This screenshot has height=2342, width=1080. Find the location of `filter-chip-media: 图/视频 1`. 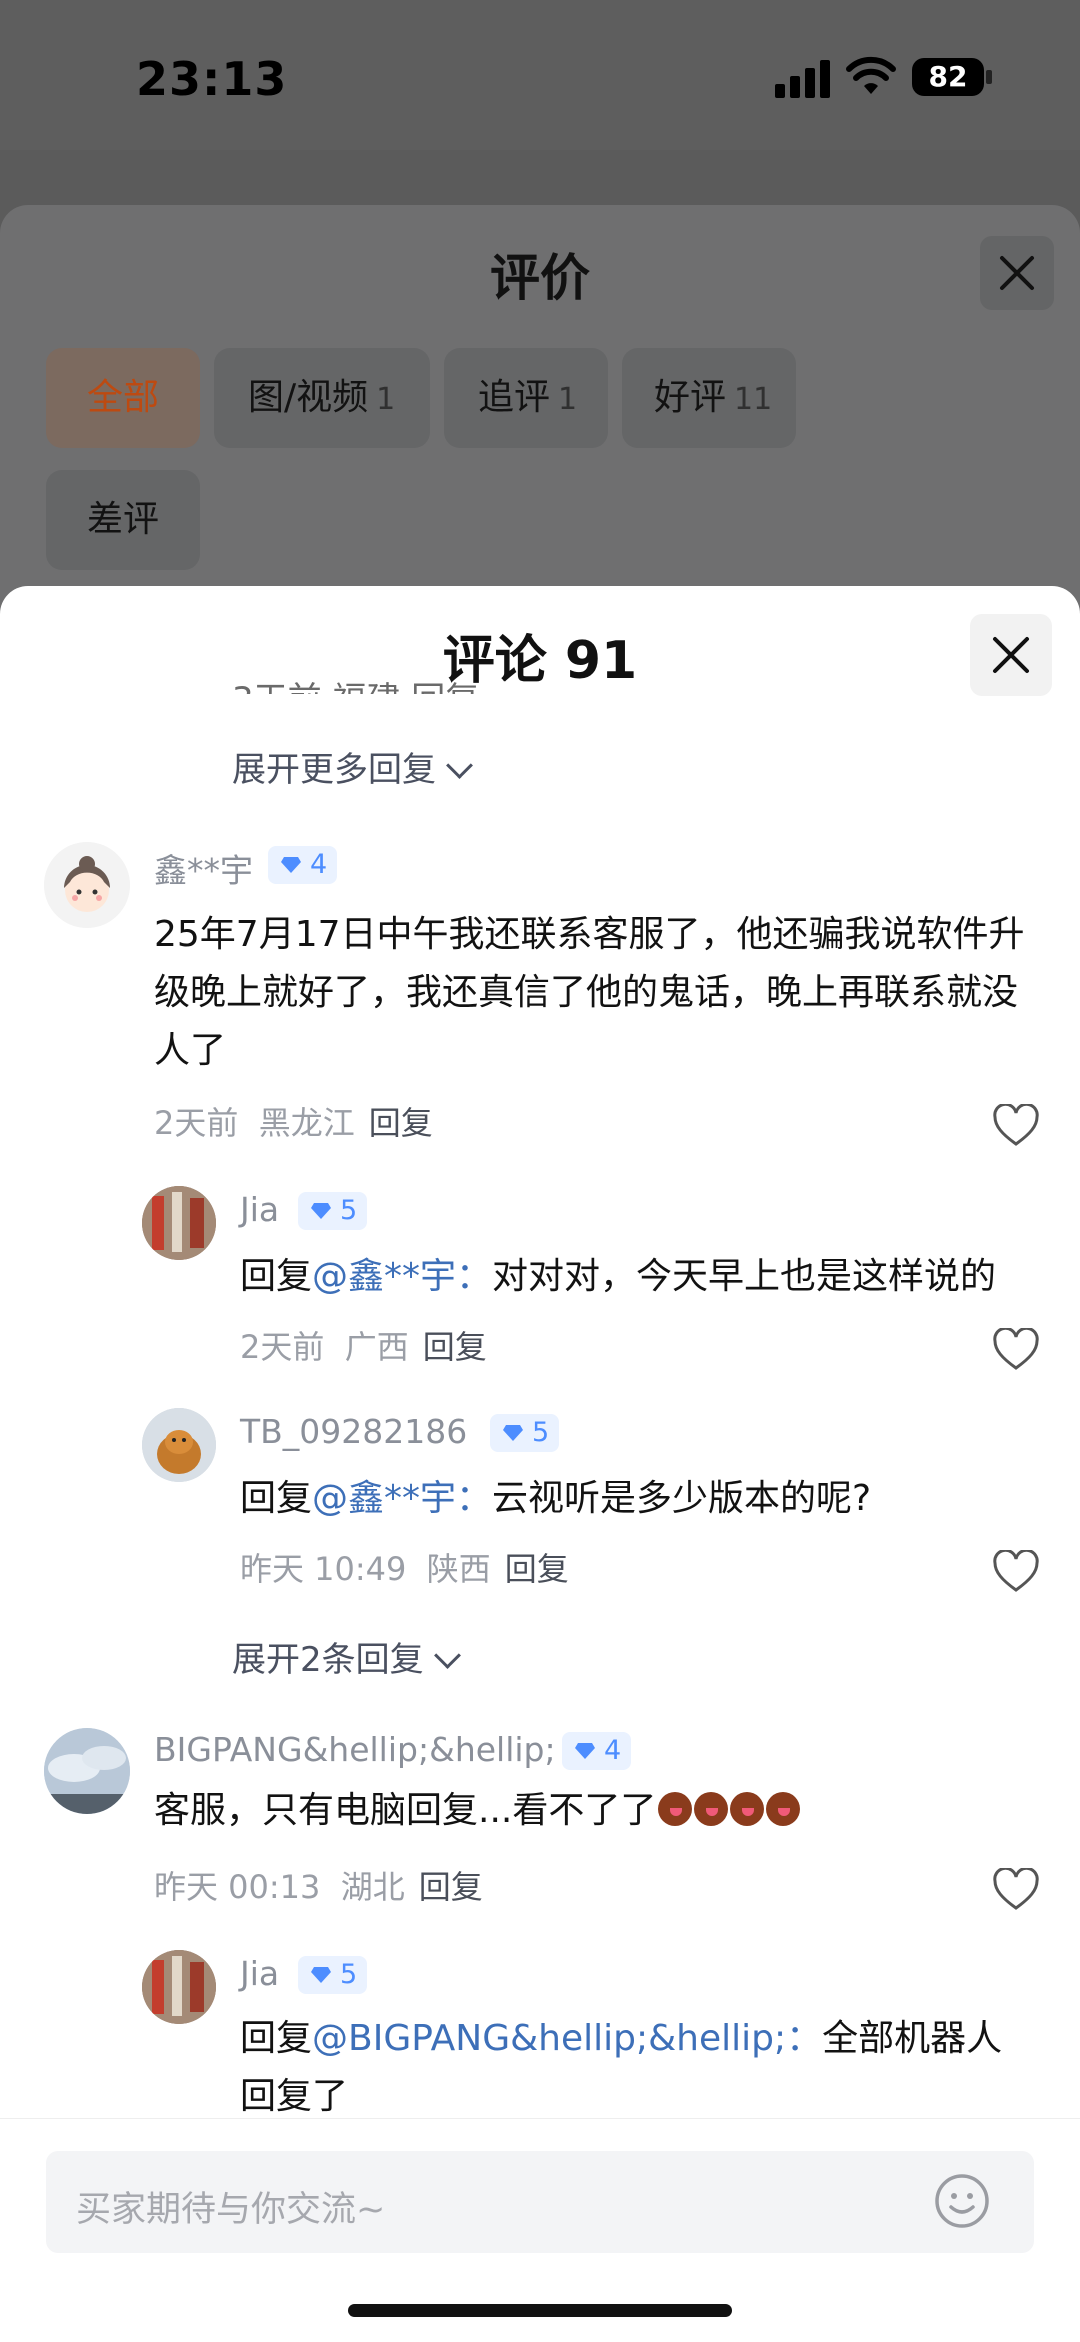

filter-chip-media: 图/视频 1 is located at coordinates (322, 398).